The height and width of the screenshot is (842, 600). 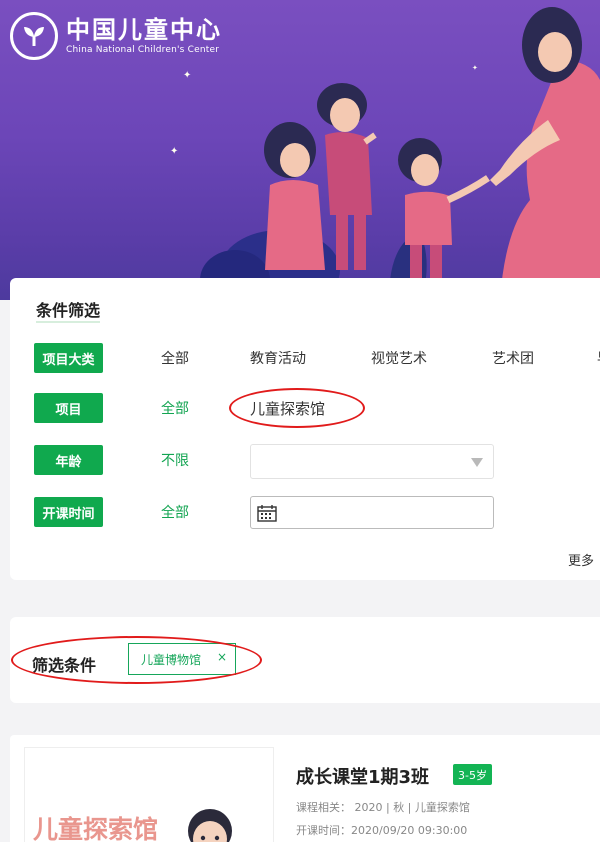 What do you see at coordinates (143, 50) in the screenshot?
I see `logo-name-en: China National Children's Center` at bounding box center [143, 50].